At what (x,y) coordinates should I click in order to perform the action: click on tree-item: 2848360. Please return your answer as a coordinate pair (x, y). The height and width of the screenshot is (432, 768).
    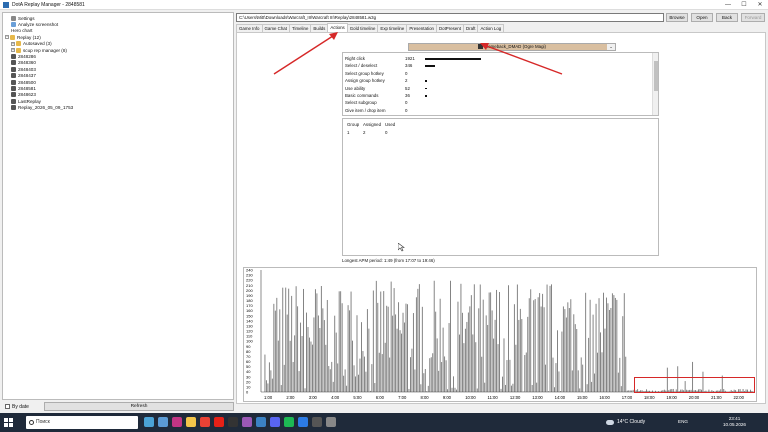
    Looking at the image, I should click on (23, 63).